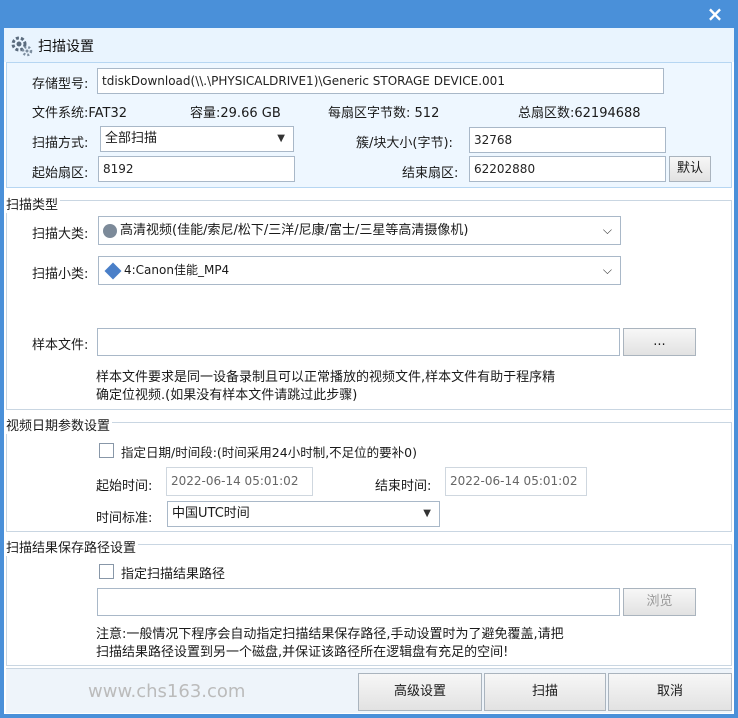  What do you see at coordinates (269, 452) in the screenshot?
I see `date-range-label: 指定日期/时间段:(时间采用24小时制,不足位的要补0)` at bounding box center [269, 452].